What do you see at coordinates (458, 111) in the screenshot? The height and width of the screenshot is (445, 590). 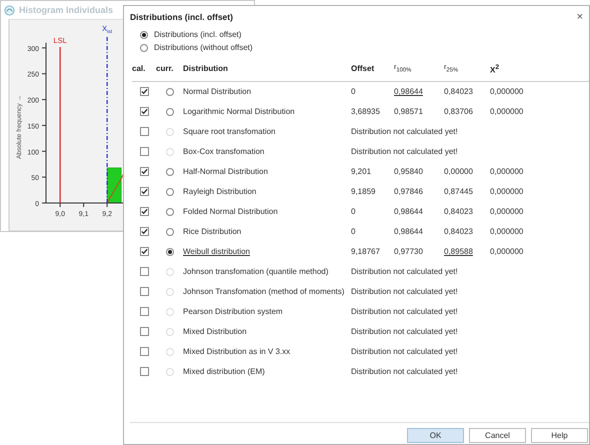 I see `r25-value: 0,83706` at bounding box center [458, 111].